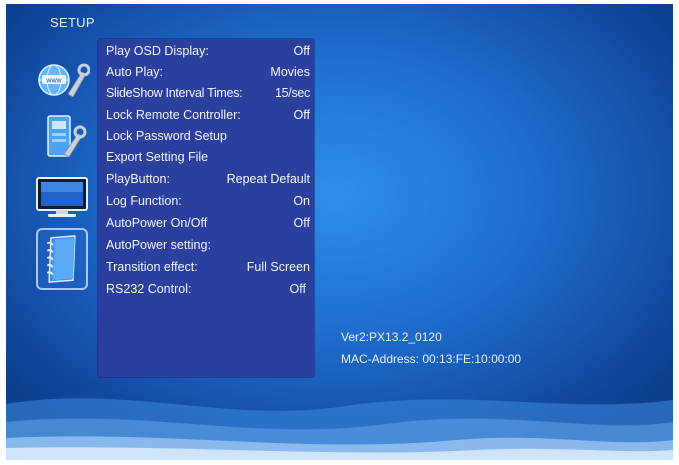  What do you see at coordinates (174, 93) in the screenshot?
I see `menu-item-label: SlideShow Interval Times:` at bounding box center [174, 93].